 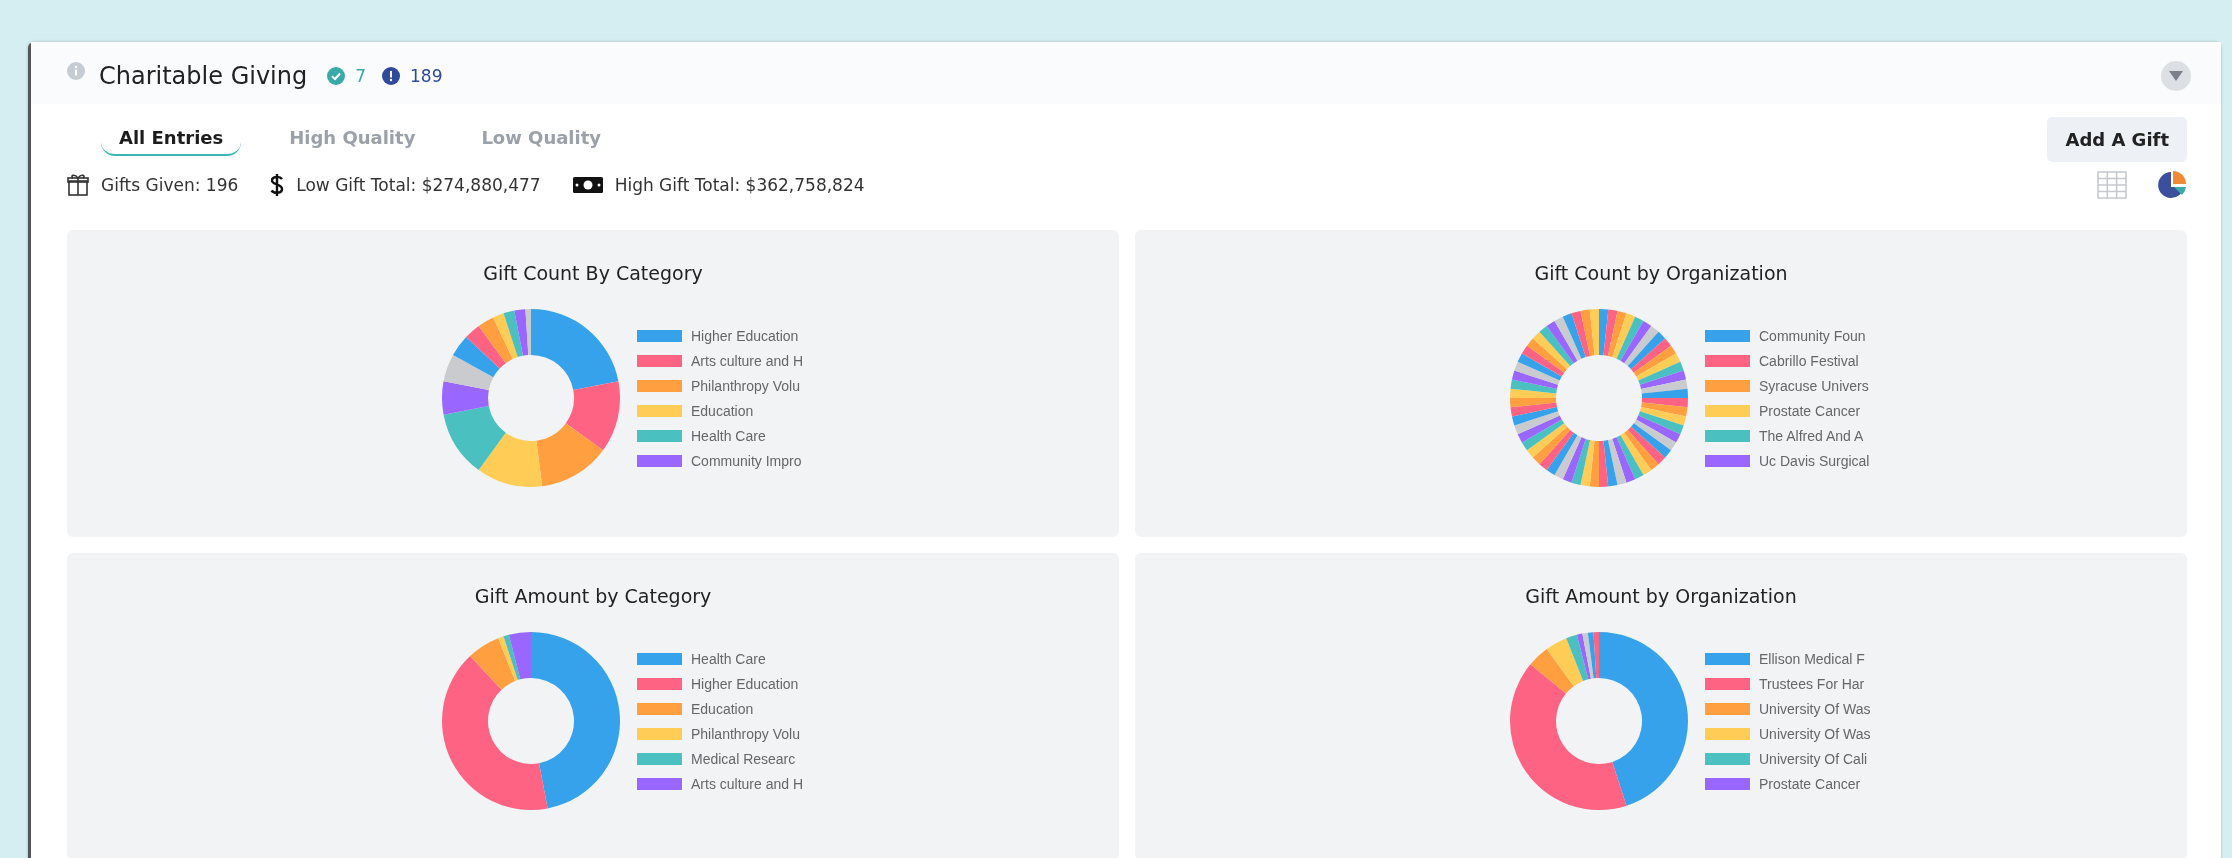 I want to click on banknote-icon, so click(x=587, y=185).